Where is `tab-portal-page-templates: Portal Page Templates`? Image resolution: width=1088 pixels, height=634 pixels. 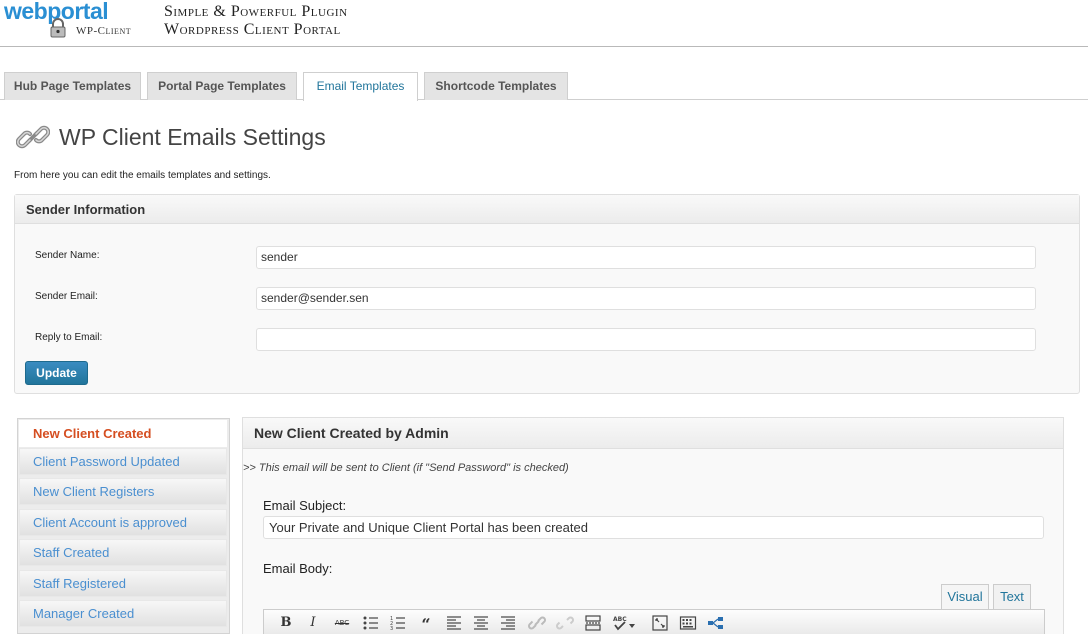 tab-portal-page-templates: Portal Page Templates is located at coordinates (222, 86).